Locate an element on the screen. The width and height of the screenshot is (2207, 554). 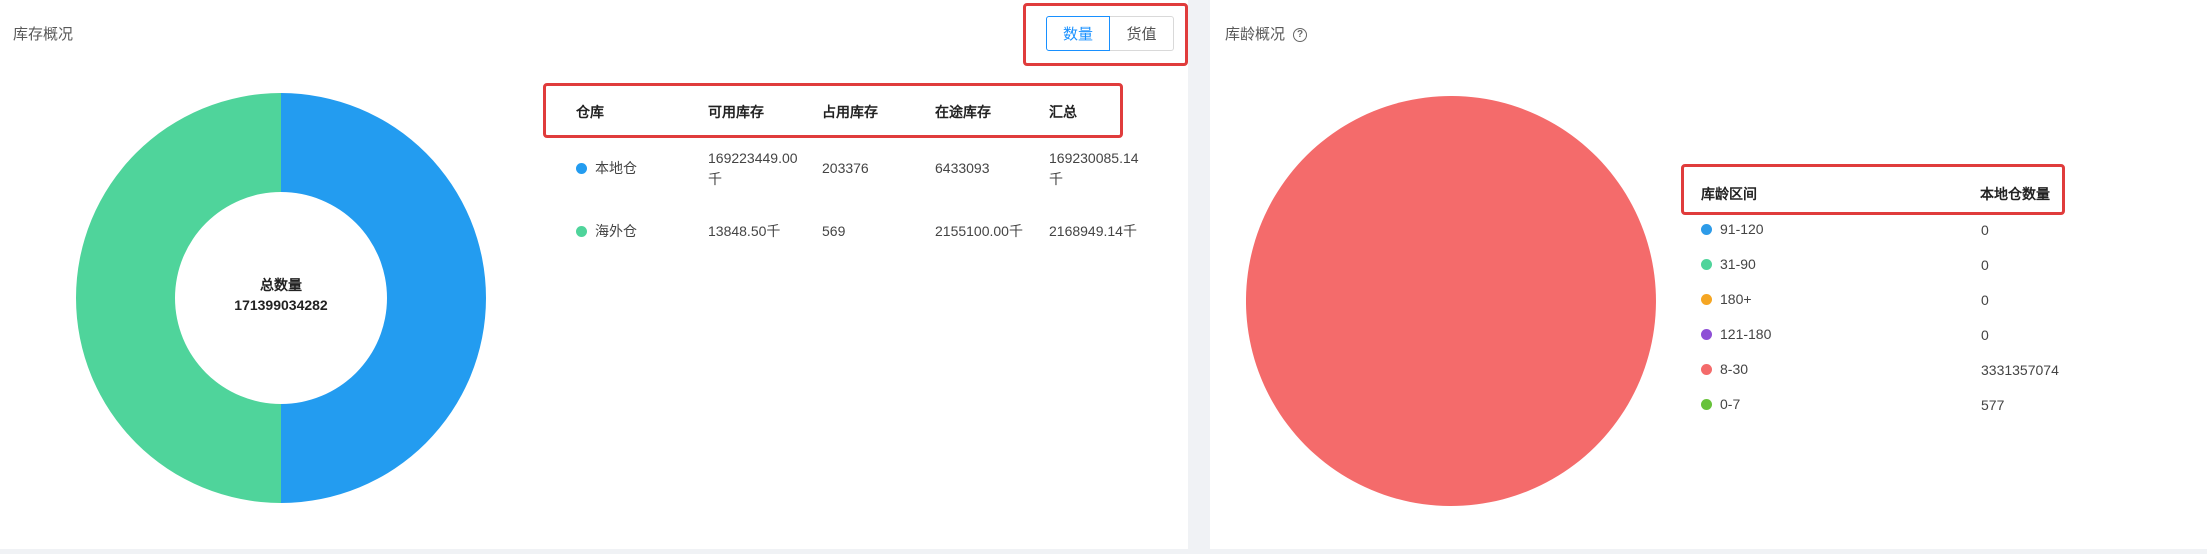
age-row-label: 0-7 is located at coordinates (1720, 404).